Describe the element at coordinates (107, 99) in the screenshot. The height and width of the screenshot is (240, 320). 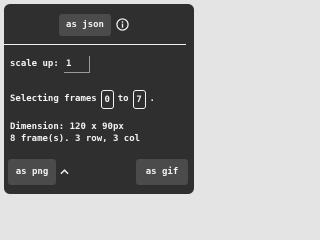
I see `start-frame-input: 0` at that location.